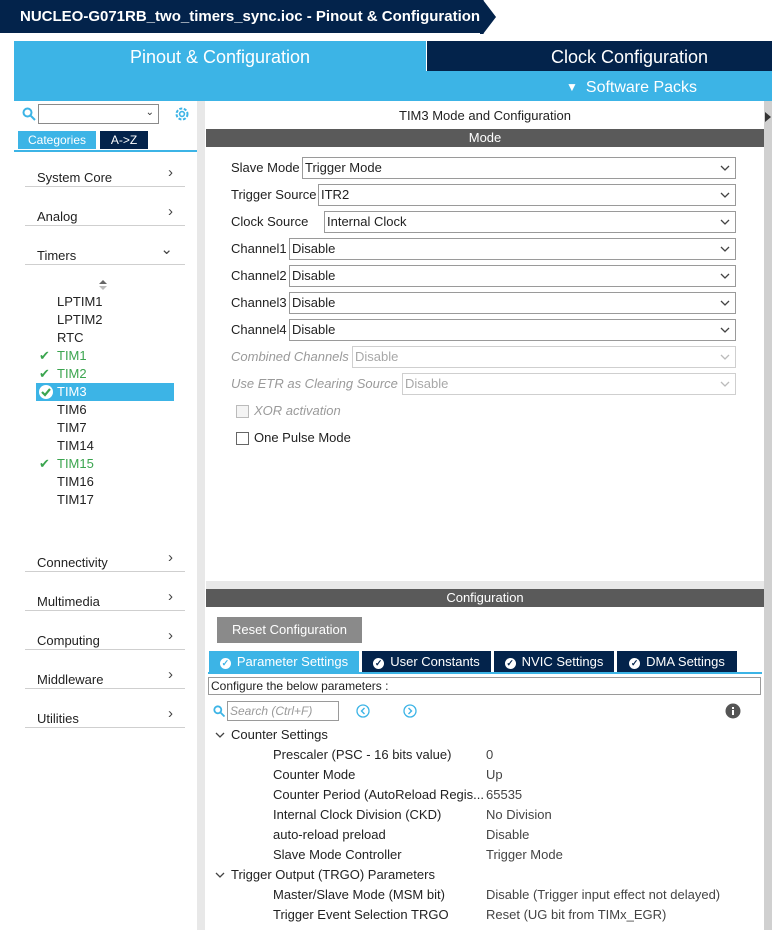 This screenshot has height=930, width=772. I want to click on channel1-select: Disable, so click(512, 249).